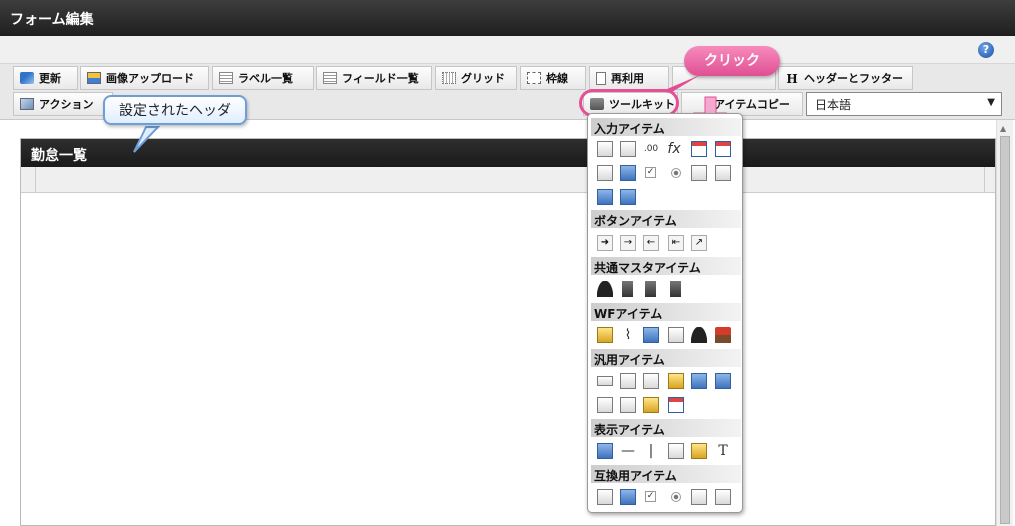  I want to click on history-tool-icon, so click(676, 335).